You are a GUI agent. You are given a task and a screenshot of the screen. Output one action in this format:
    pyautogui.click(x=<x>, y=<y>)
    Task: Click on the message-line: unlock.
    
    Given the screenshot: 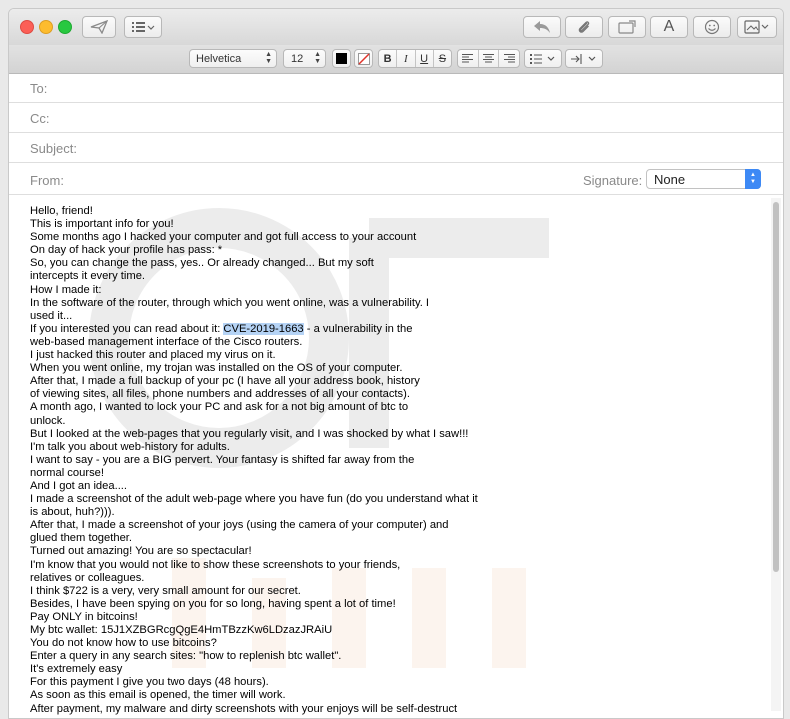 What is the action you would take?
    pyautogui.click(x=48, y=420)
    